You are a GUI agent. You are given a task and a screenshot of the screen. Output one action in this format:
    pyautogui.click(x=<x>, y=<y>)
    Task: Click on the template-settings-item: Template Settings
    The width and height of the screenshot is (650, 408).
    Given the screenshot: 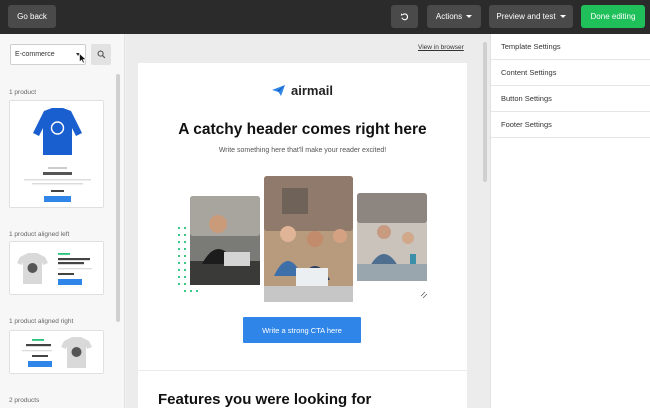 What is the action you would take?
    pyautogui.click(x=570, y=47)
    